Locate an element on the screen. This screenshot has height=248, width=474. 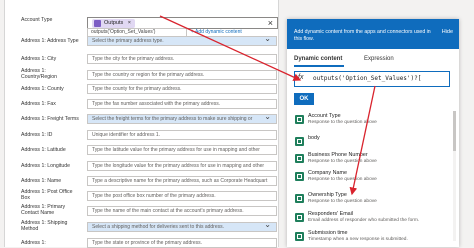
field-label: Address 1: County is located at coordinates (42, 89).